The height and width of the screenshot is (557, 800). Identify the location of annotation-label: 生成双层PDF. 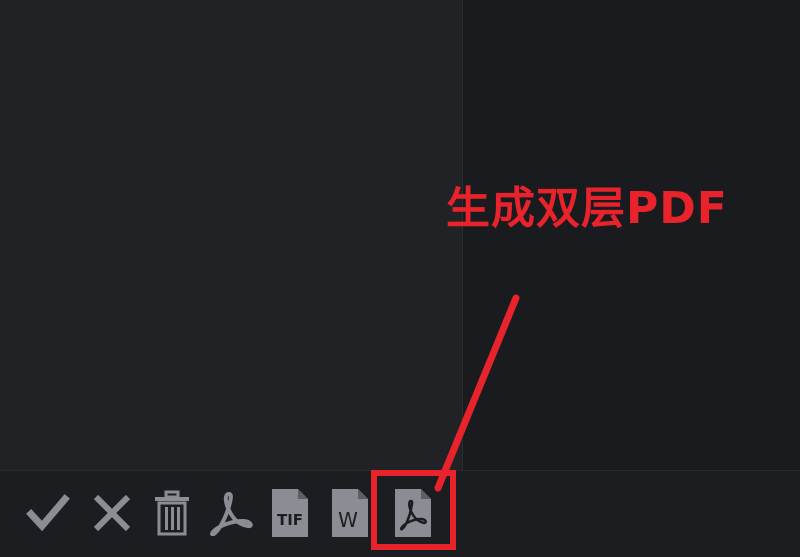
(587, 208).